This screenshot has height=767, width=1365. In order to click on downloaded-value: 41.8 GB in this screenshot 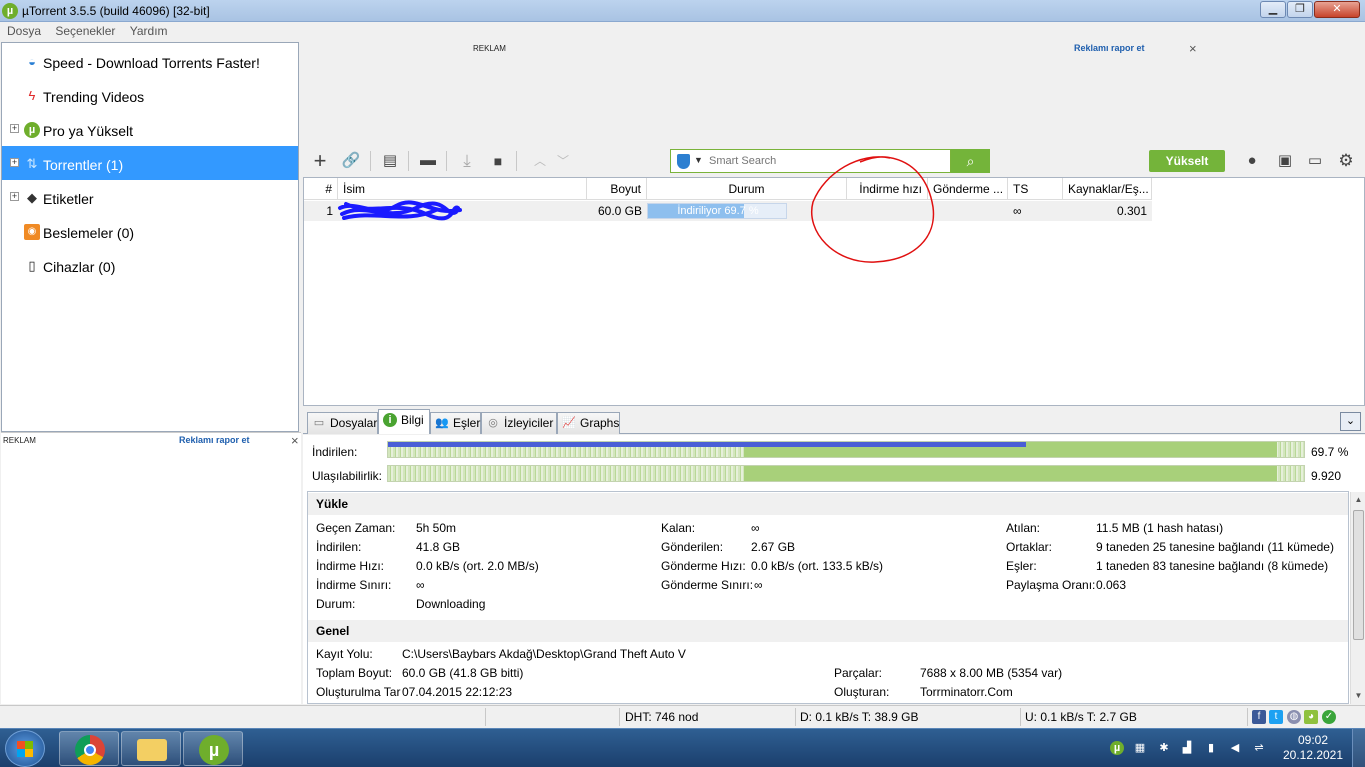, I will do `click(438, 547)`.